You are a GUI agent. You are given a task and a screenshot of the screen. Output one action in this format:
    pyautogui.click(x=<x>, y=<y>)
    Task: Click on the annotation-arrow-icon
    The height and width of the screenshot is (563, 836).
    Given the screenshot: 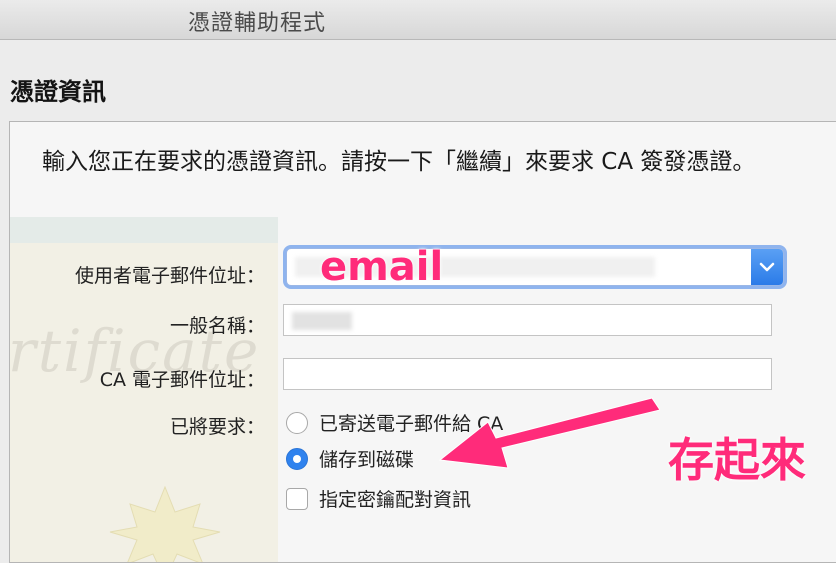 What is the action you would take?
    pyautogui.click(x=549, y=433)
    